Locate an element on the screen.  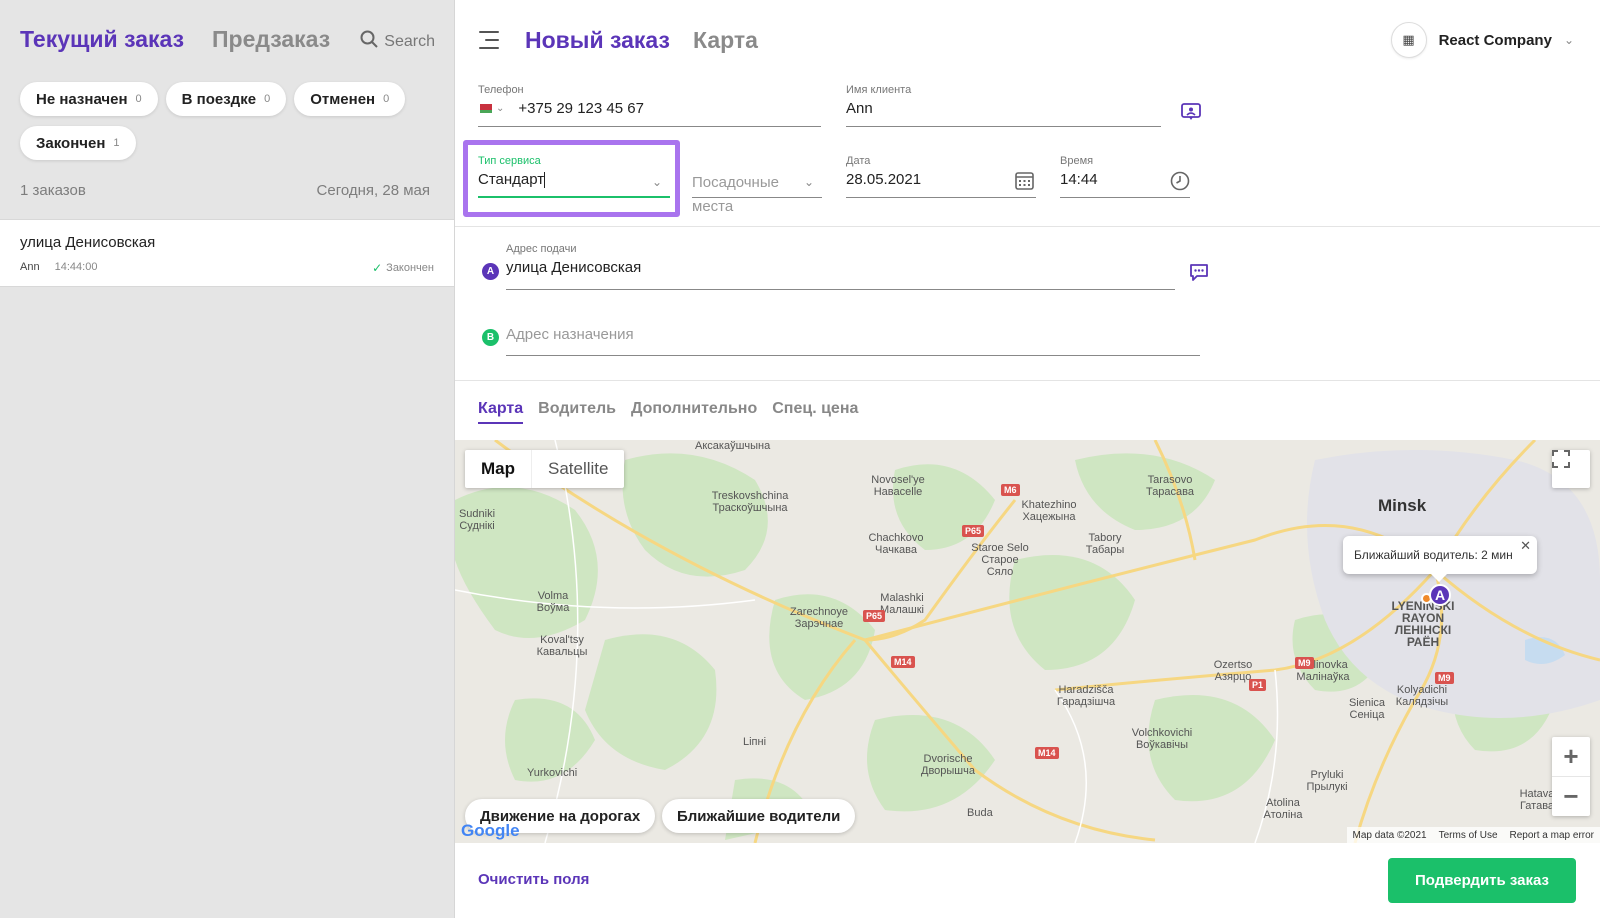
pickup-marker: A is located at coordinates (1440, 595).